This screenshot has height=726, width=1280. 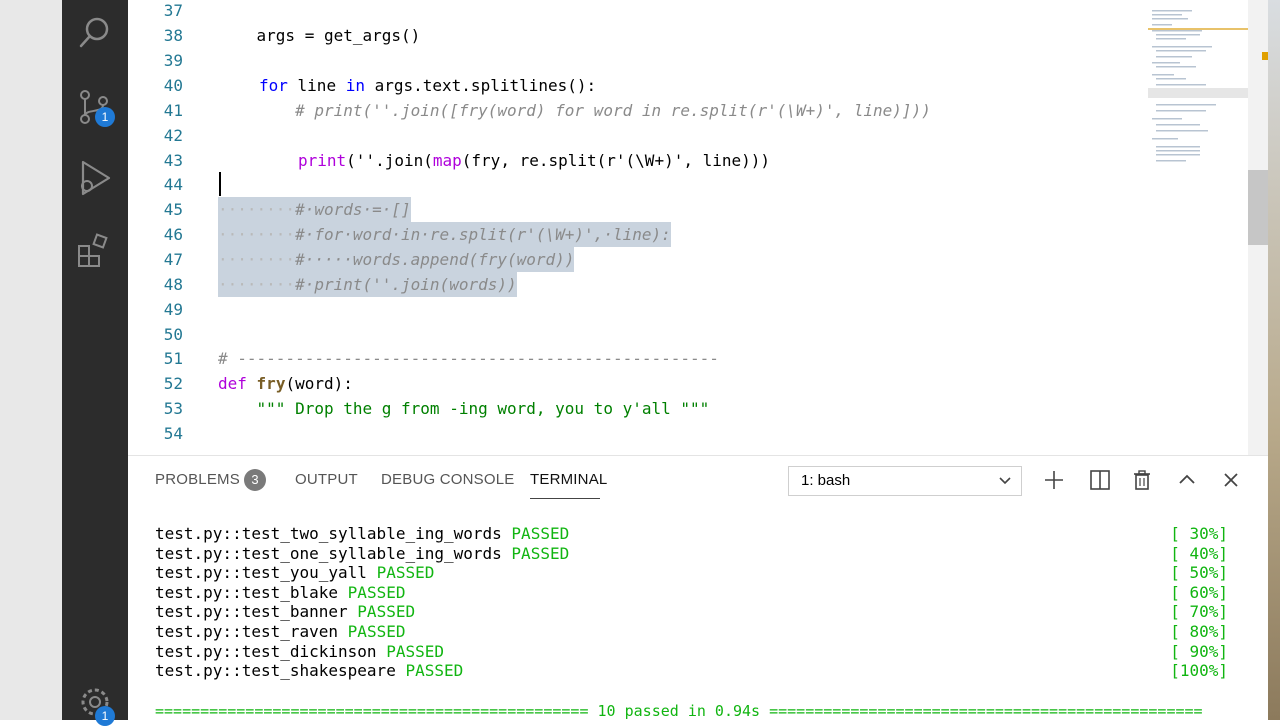 I want to click on test-progress: [ 40%], so click(x=1199, y=553).